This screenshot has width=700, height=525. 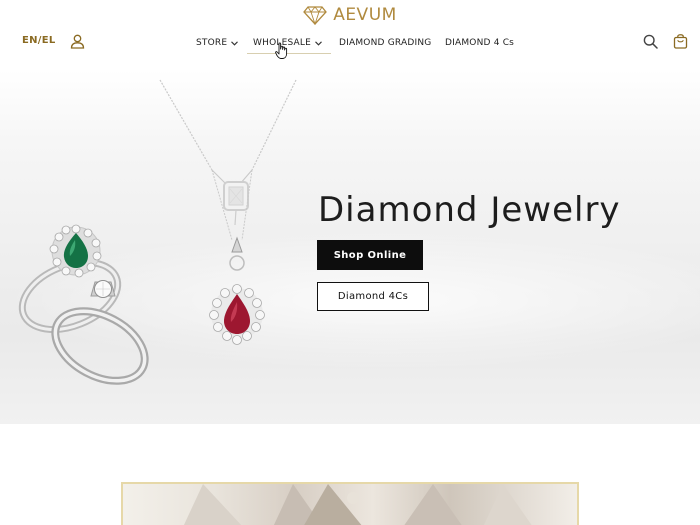 What do you see at coordinates (357, 504) in the screenshot?
I see `promo-image-strip` at bounding box center [357, 504].